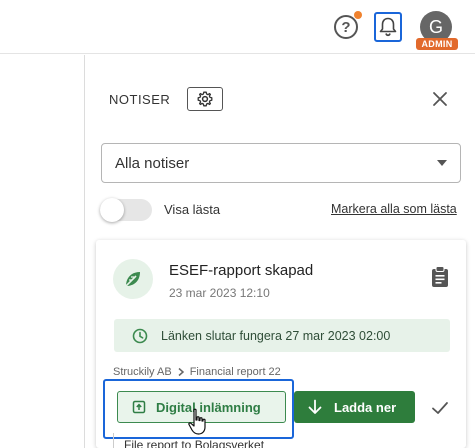  I want to click on chevron-right-icon, so click(181, 372).